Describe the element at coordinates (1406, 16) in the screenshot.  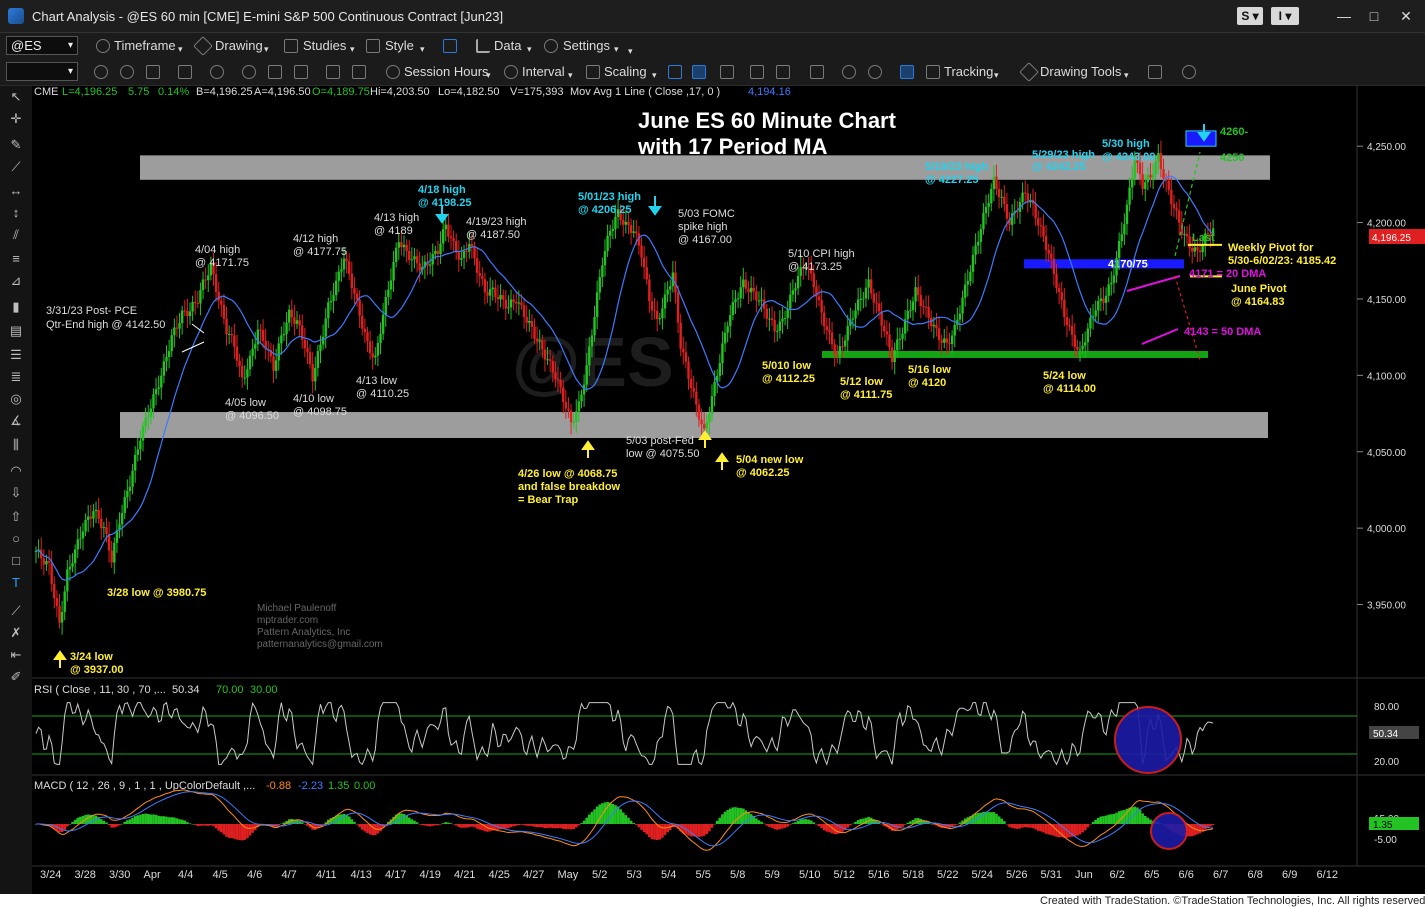
I see `close-button: ✕` at that location.